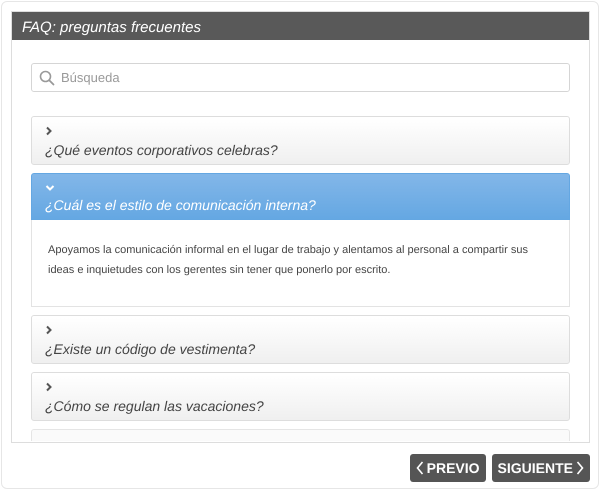  Describe the element at coordinates (50, 188) in the screenshot. I see `chevron-down-icon` at that location.